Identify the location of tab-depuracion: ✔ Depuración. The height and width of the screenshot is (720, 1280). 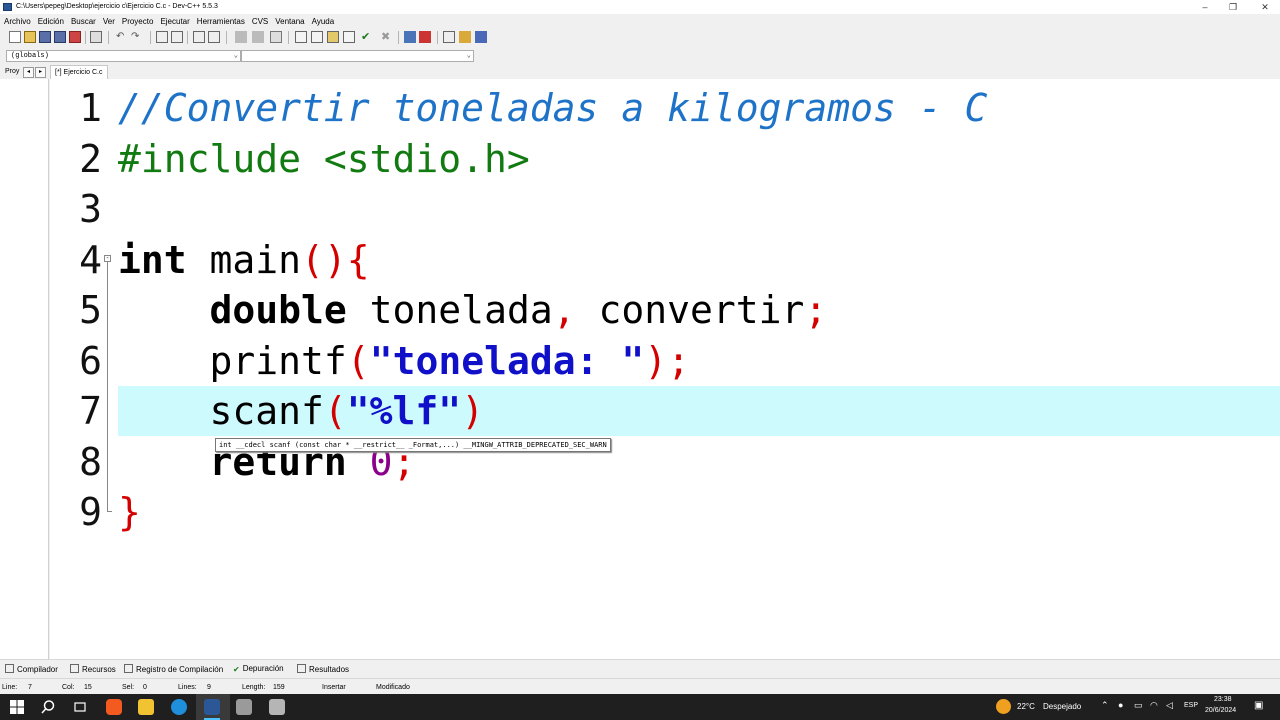
(258, 669).